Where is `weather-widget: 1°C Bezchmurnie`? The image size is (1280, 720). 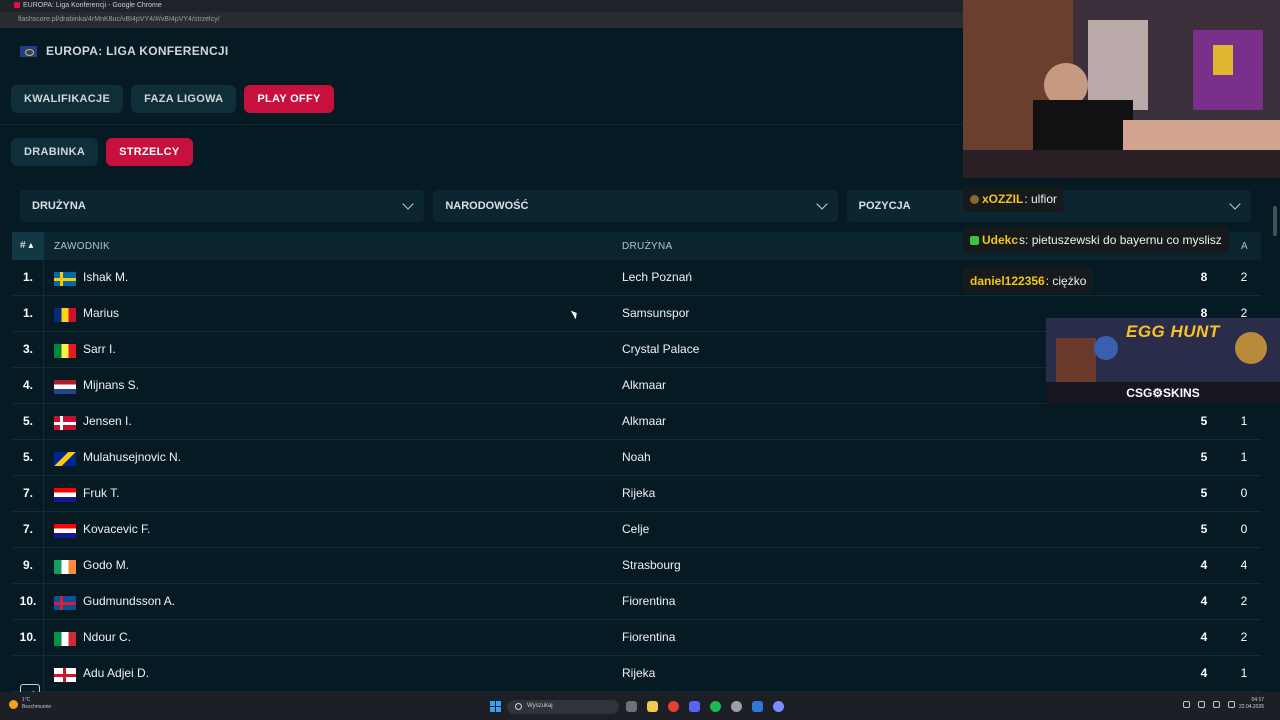
weather-widget: 1°C Bezchmurnie is located at coordinates (30, 704).